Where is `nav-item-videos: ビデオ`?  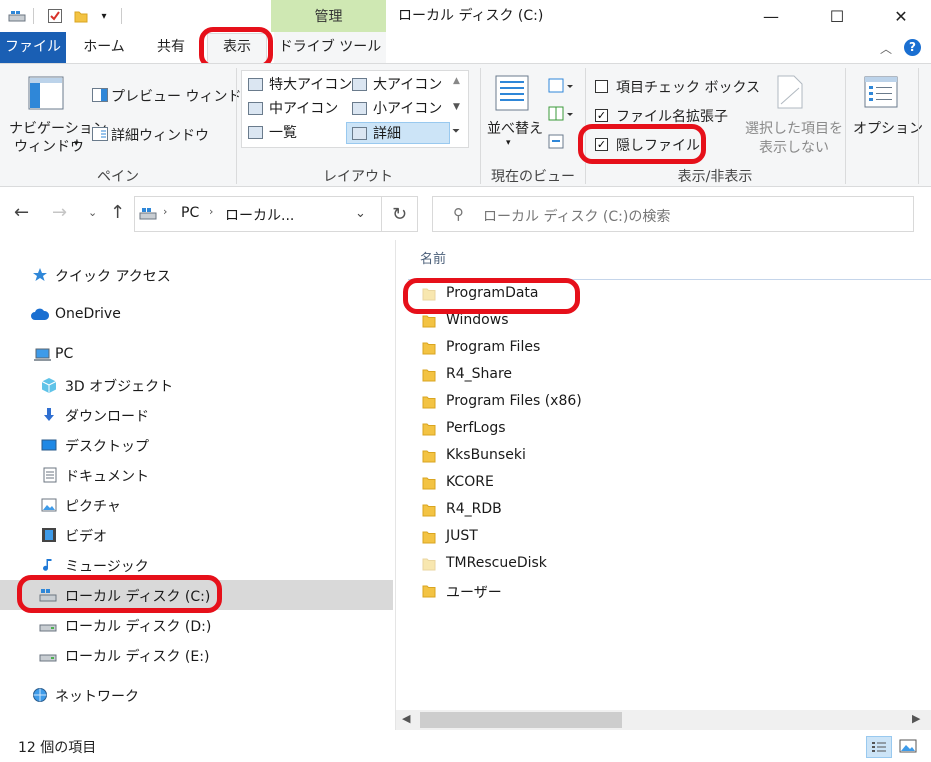
nav-item-videos: ビデオ is located at coordinates (196, 535).